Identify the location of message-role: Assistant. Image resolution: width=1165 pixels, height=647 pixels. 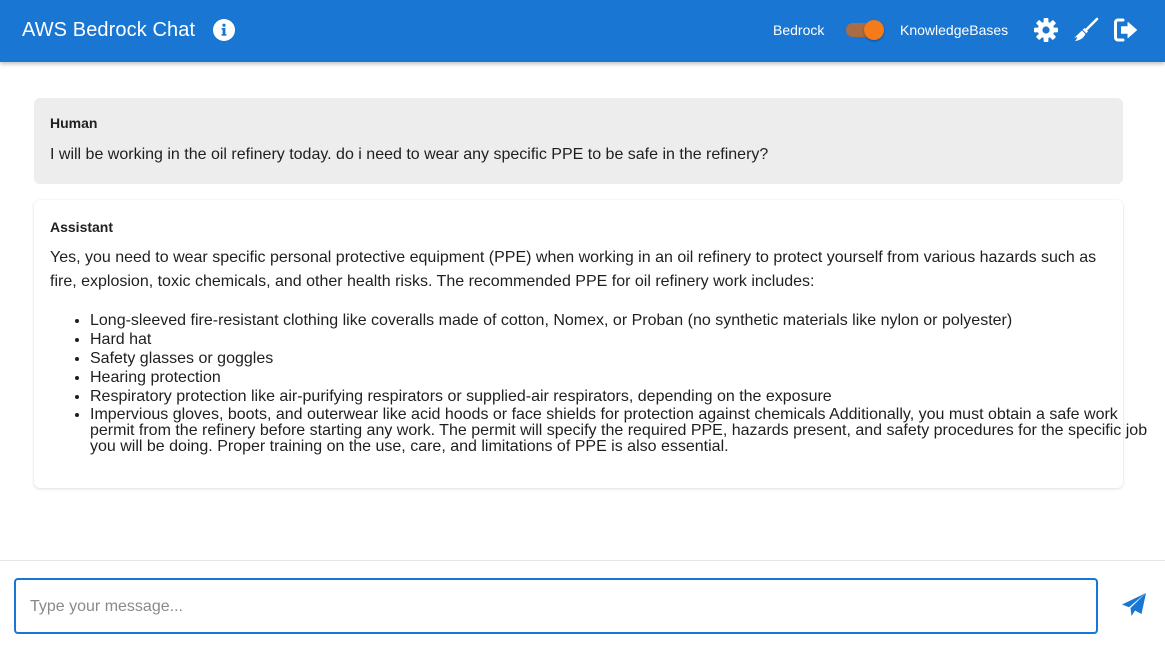
(82, 227).